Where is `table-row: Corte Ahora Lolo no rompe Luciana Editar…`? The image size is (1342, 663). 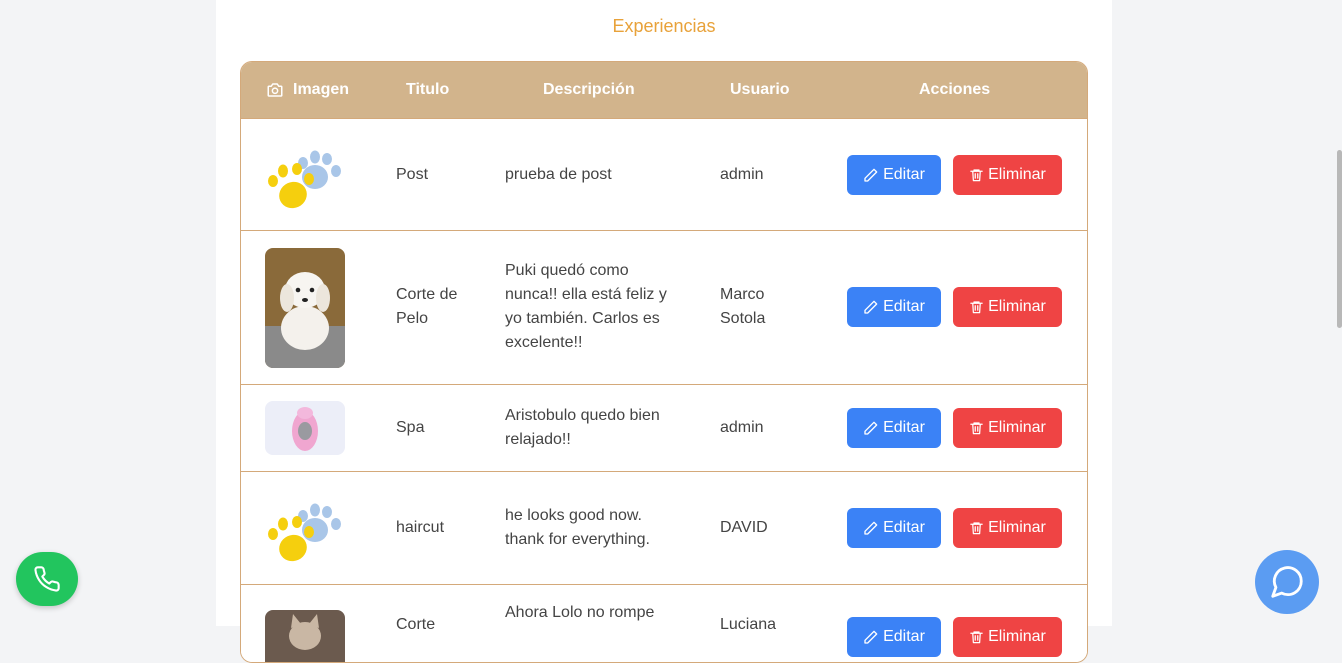 table-row: Corte Ahora Lolo no rompe Luciana Editar… is located at coordinates (664, 623).